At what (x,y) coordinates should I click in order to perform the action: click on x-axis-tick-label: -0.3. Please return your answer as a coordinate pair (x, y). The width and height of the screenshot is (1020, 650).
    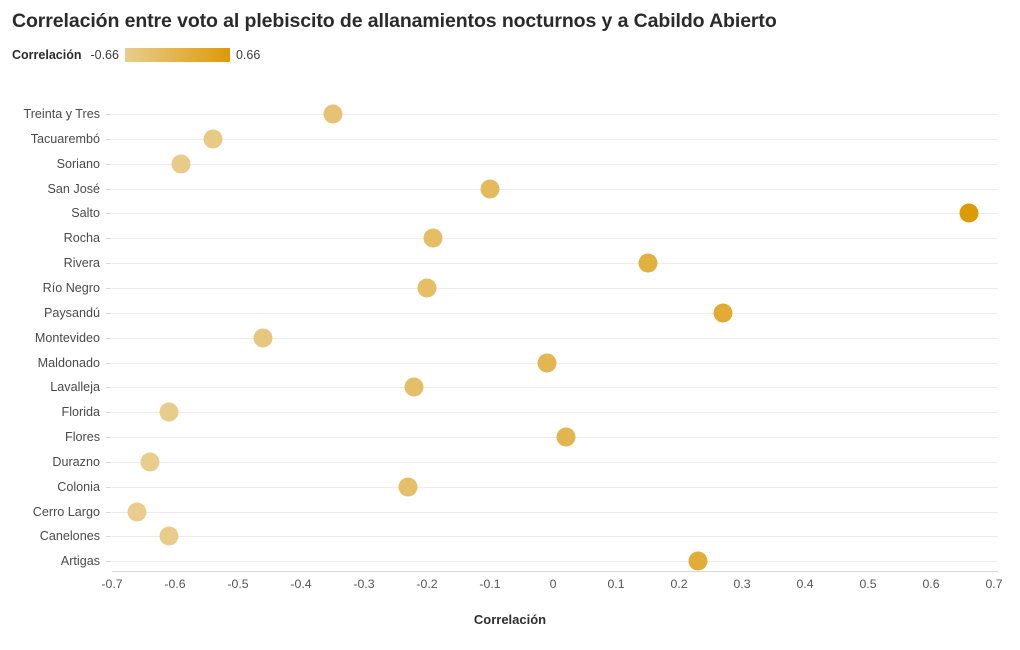
    Looking at the image, I should click on (364, 584).